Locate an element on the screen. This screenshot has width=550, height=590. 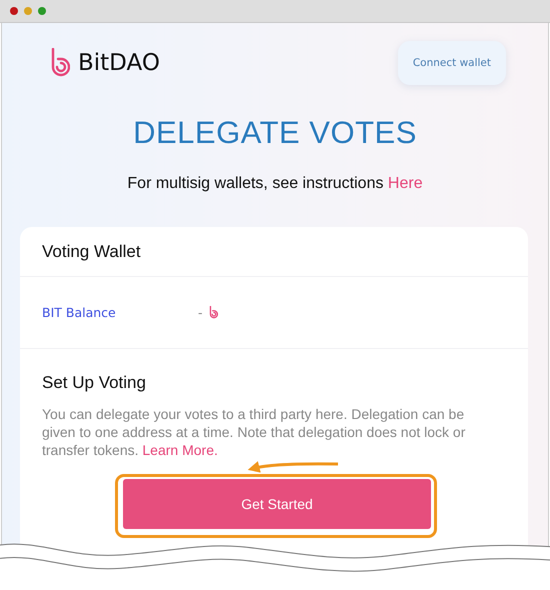
learn-more-link: Learn More. is located at coordinates (180, 450).